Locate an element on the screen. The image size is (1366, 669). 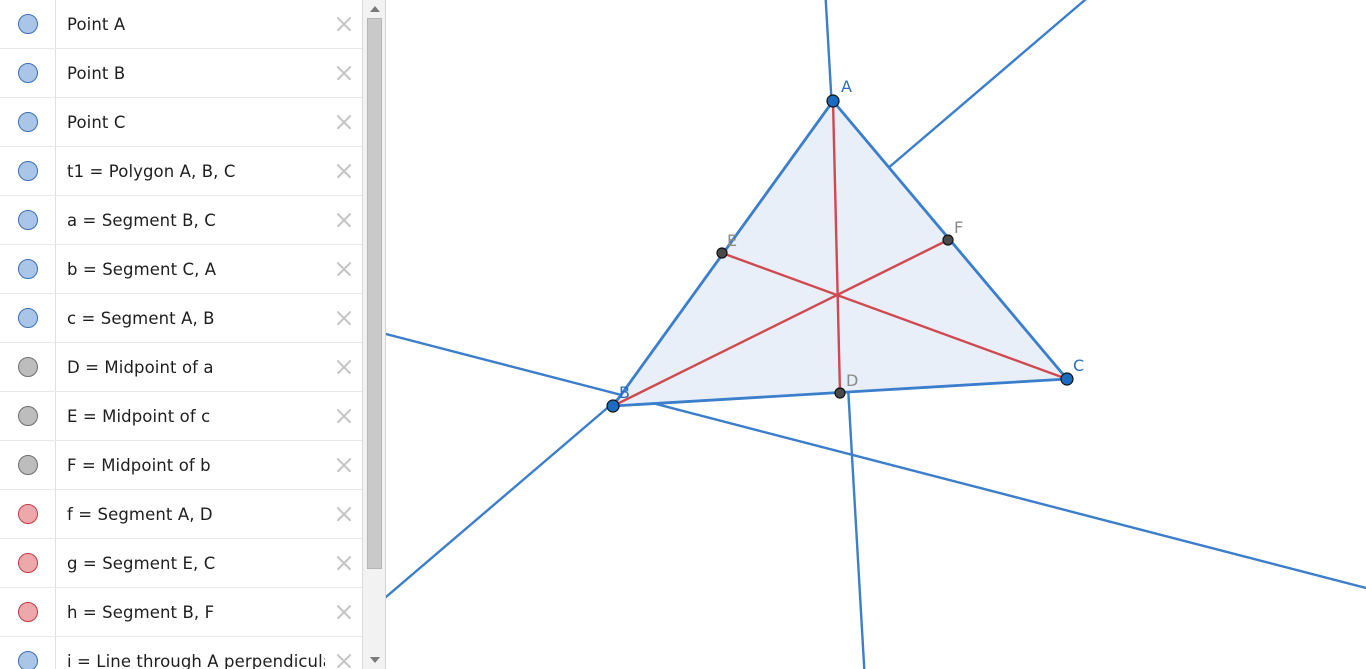
point-label-A: A is located at coordinates (846, 86).